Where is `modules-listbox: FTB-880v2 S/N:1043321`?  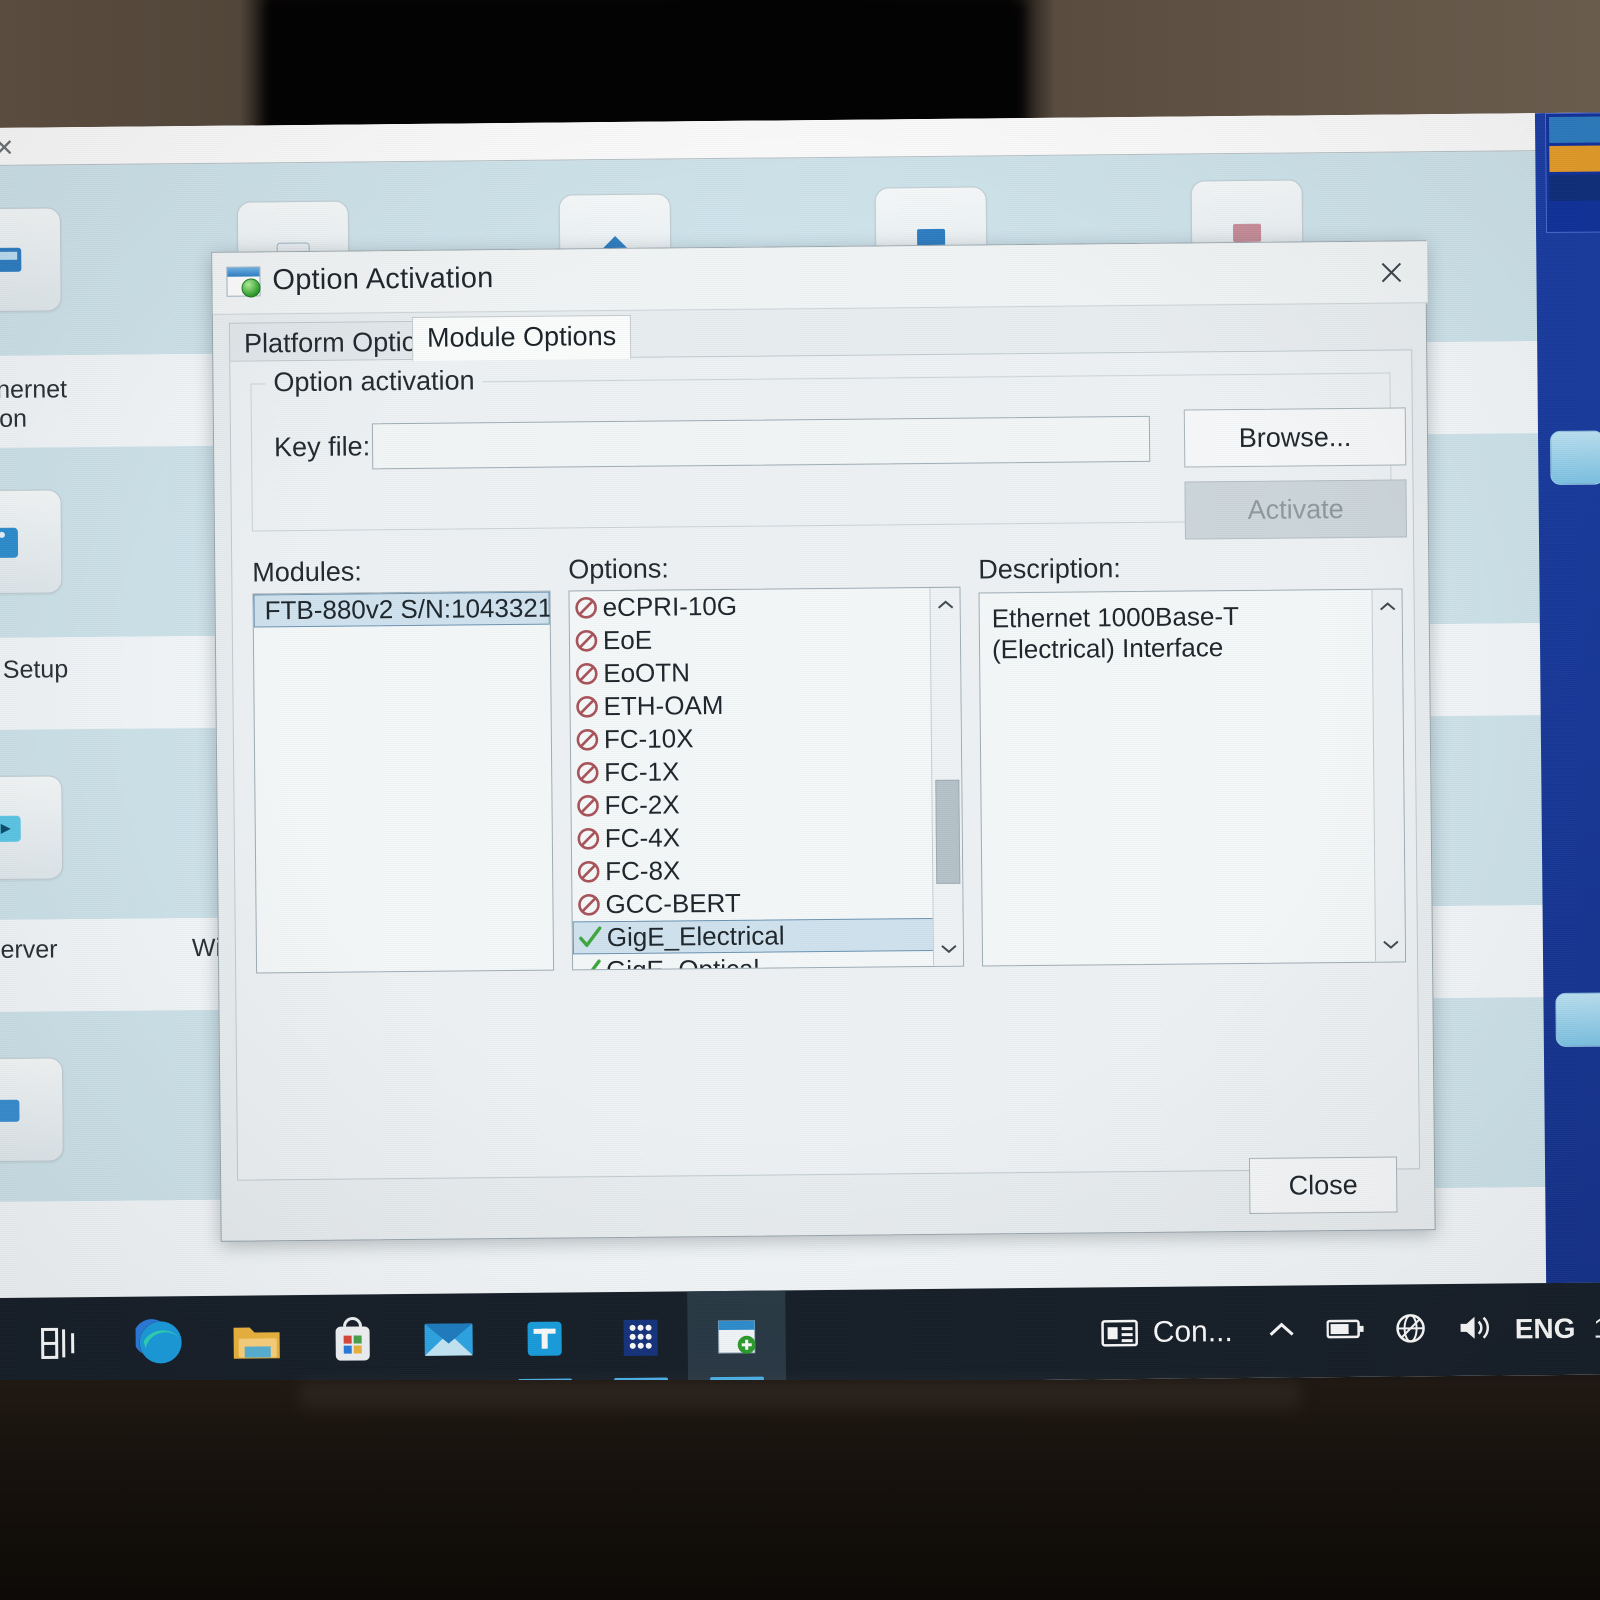 modules-listbox: FTB-880v2 S/N:1043321 is located at coordinates (403, 782).